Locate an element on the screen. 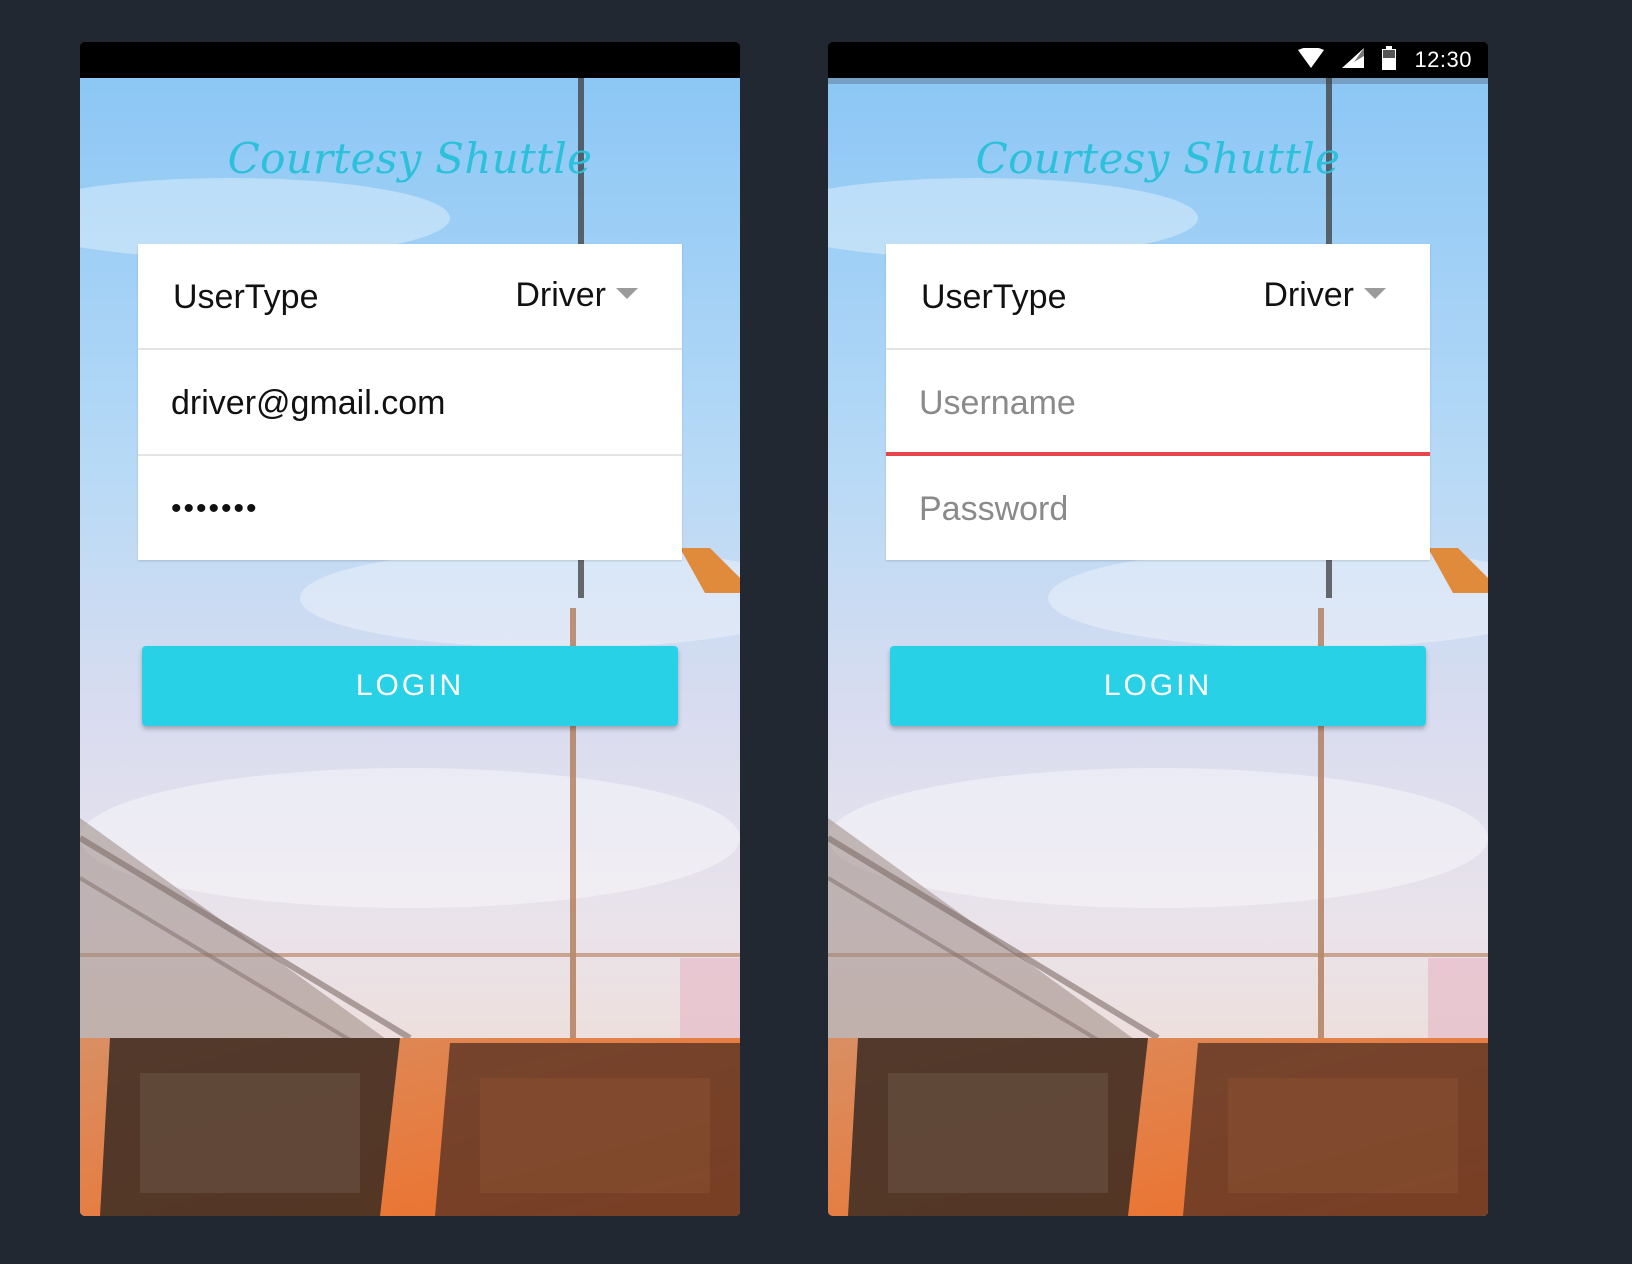 The width and height of the screenshot is (1632, 1264). status-bar is located at coordinates (410, 60).